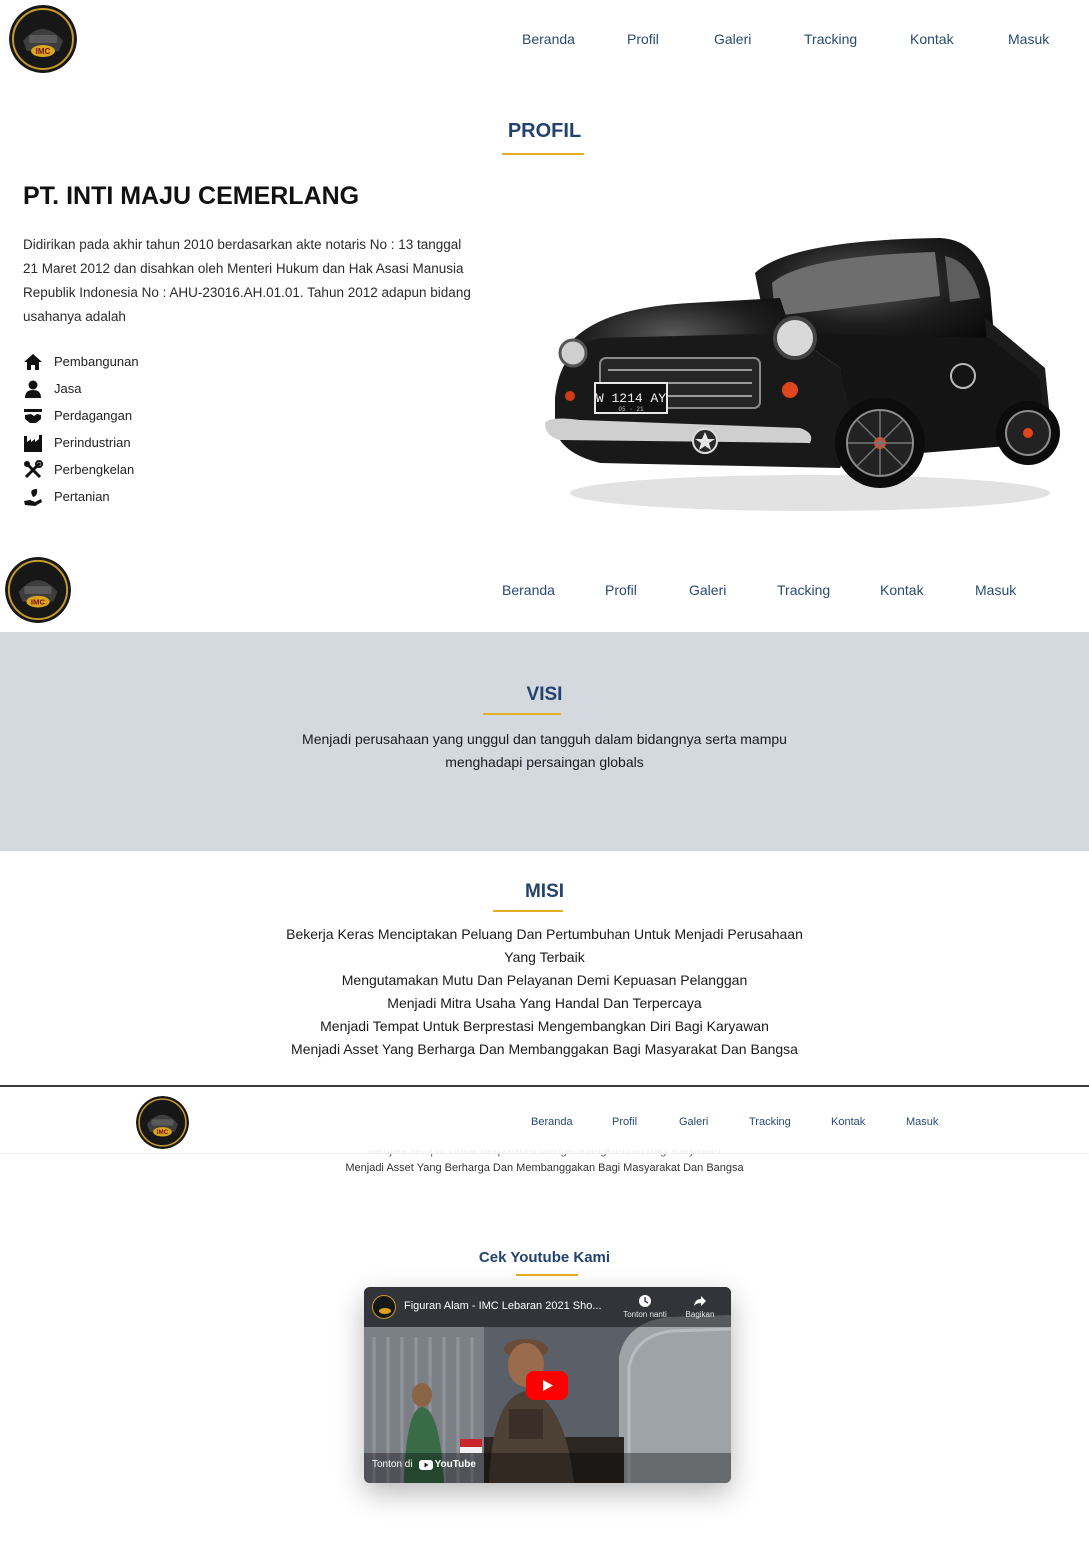 Image resolution: width=1089 pixels, height=1555 pixels. I want to click on tools-icon, so click(33, 468).